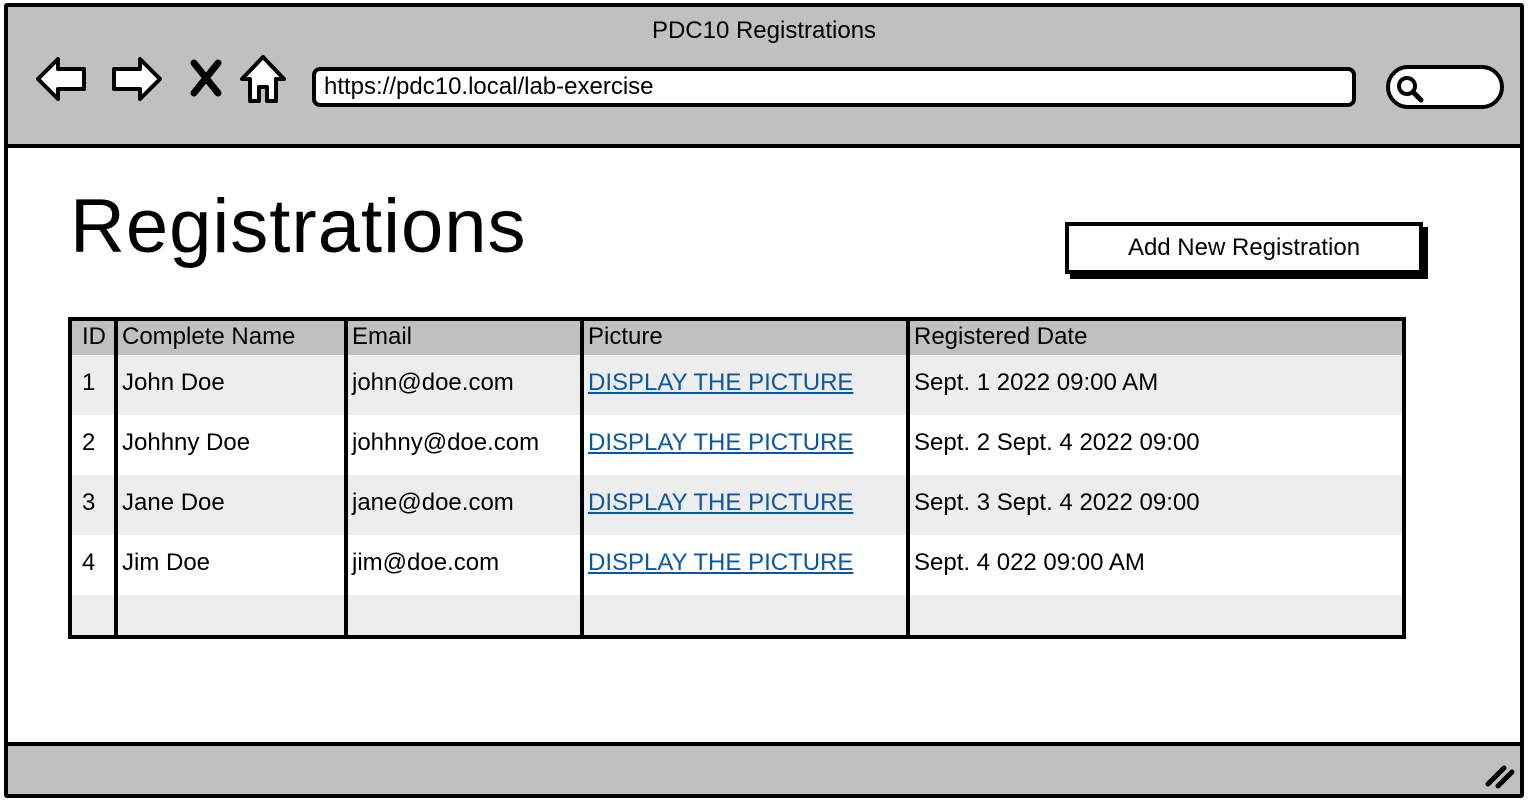 Image resolution: width=1528 pixels, height=800 pixels. Describe the element at coordinates (89, 502) in the screenshot. I see `cell-id: 3` at that location.